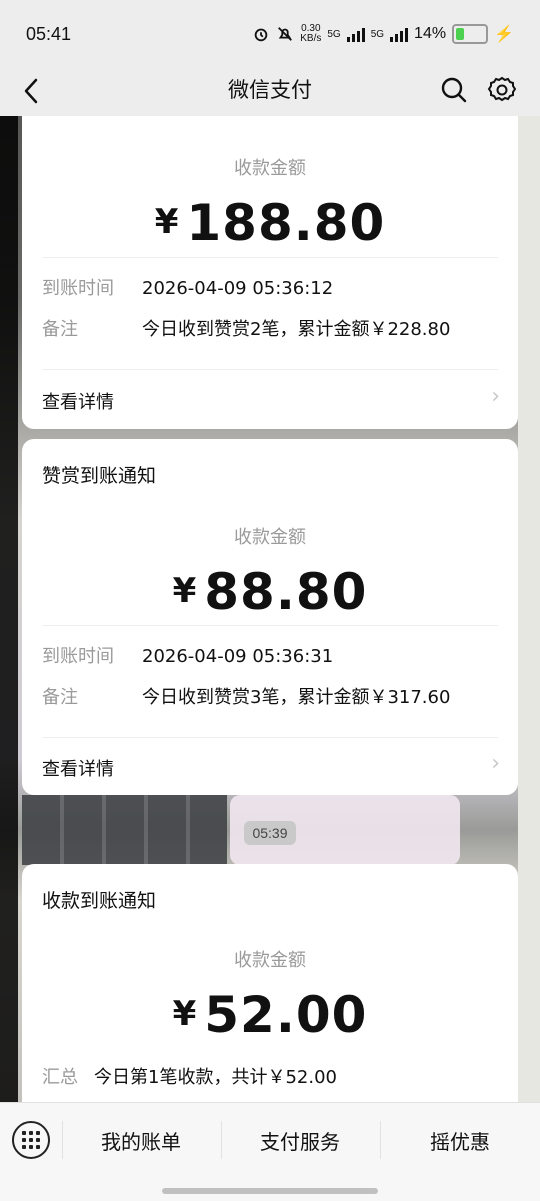 The height and width of the screenshot is (1201, 540). I want to click on bottom-menu-bar: 我的账单 支付服务 摇优惠, so click(270, 1151).